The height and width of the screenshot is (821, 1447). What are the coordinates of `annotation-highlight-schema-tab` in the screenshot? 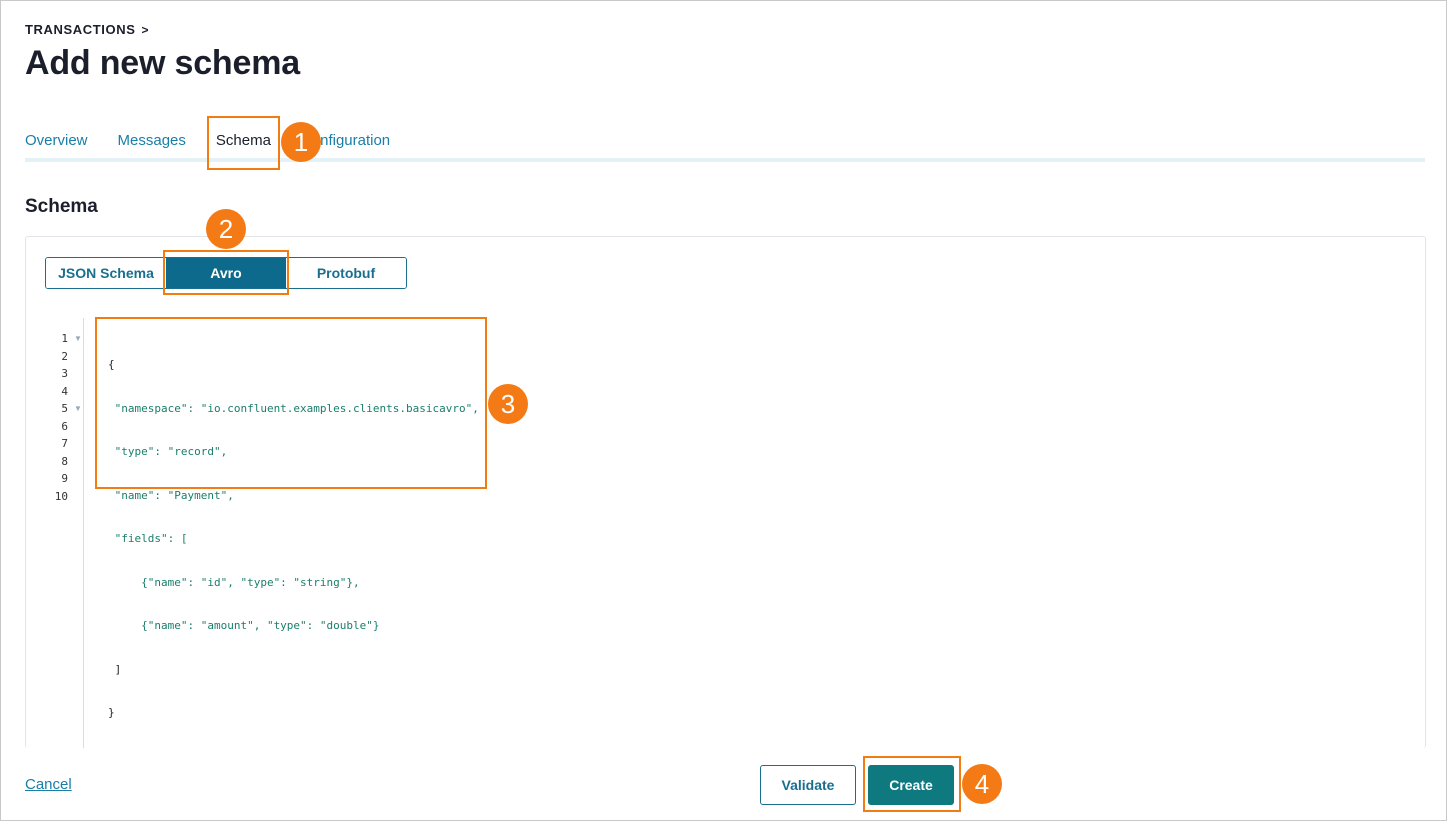 It's located at (243, 143).